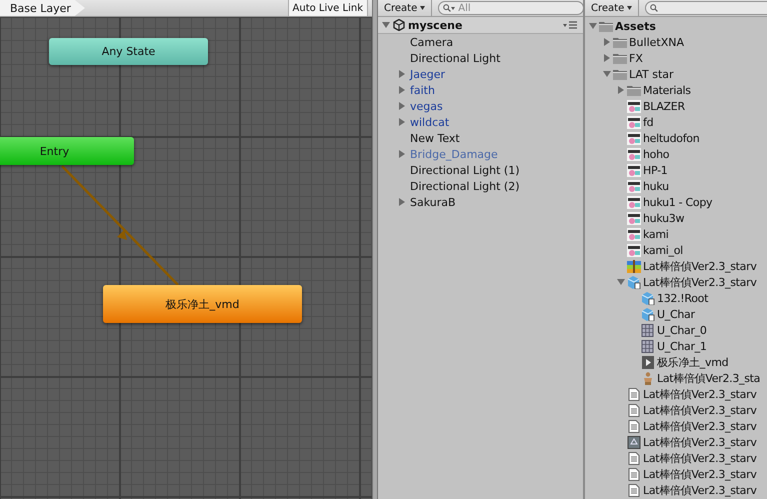 Image resolution: width=767 pixels, height=499 pixels. Describe the element at coordinates (663, 218) in the screenshot. I see `asset-name: huku3w` at that location.